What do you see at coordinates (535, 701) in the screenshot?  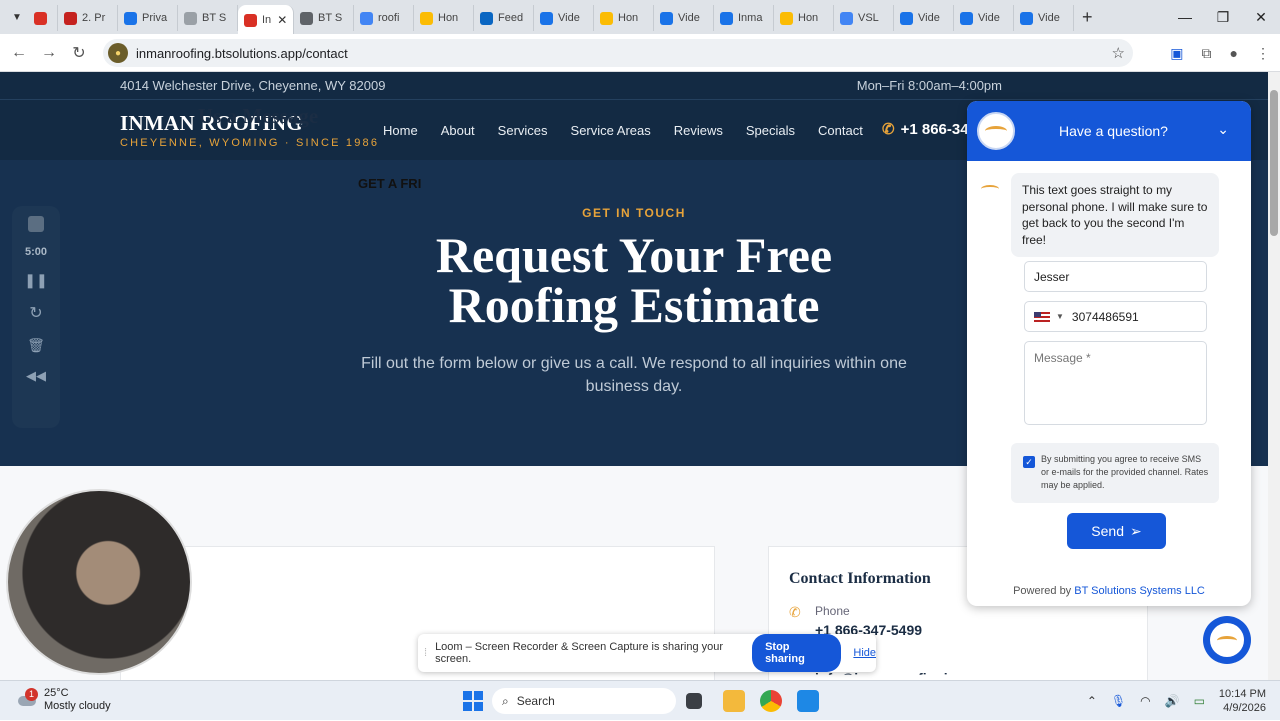 I see `taskbar-search-label: Search` at bounding box center [535, 701].